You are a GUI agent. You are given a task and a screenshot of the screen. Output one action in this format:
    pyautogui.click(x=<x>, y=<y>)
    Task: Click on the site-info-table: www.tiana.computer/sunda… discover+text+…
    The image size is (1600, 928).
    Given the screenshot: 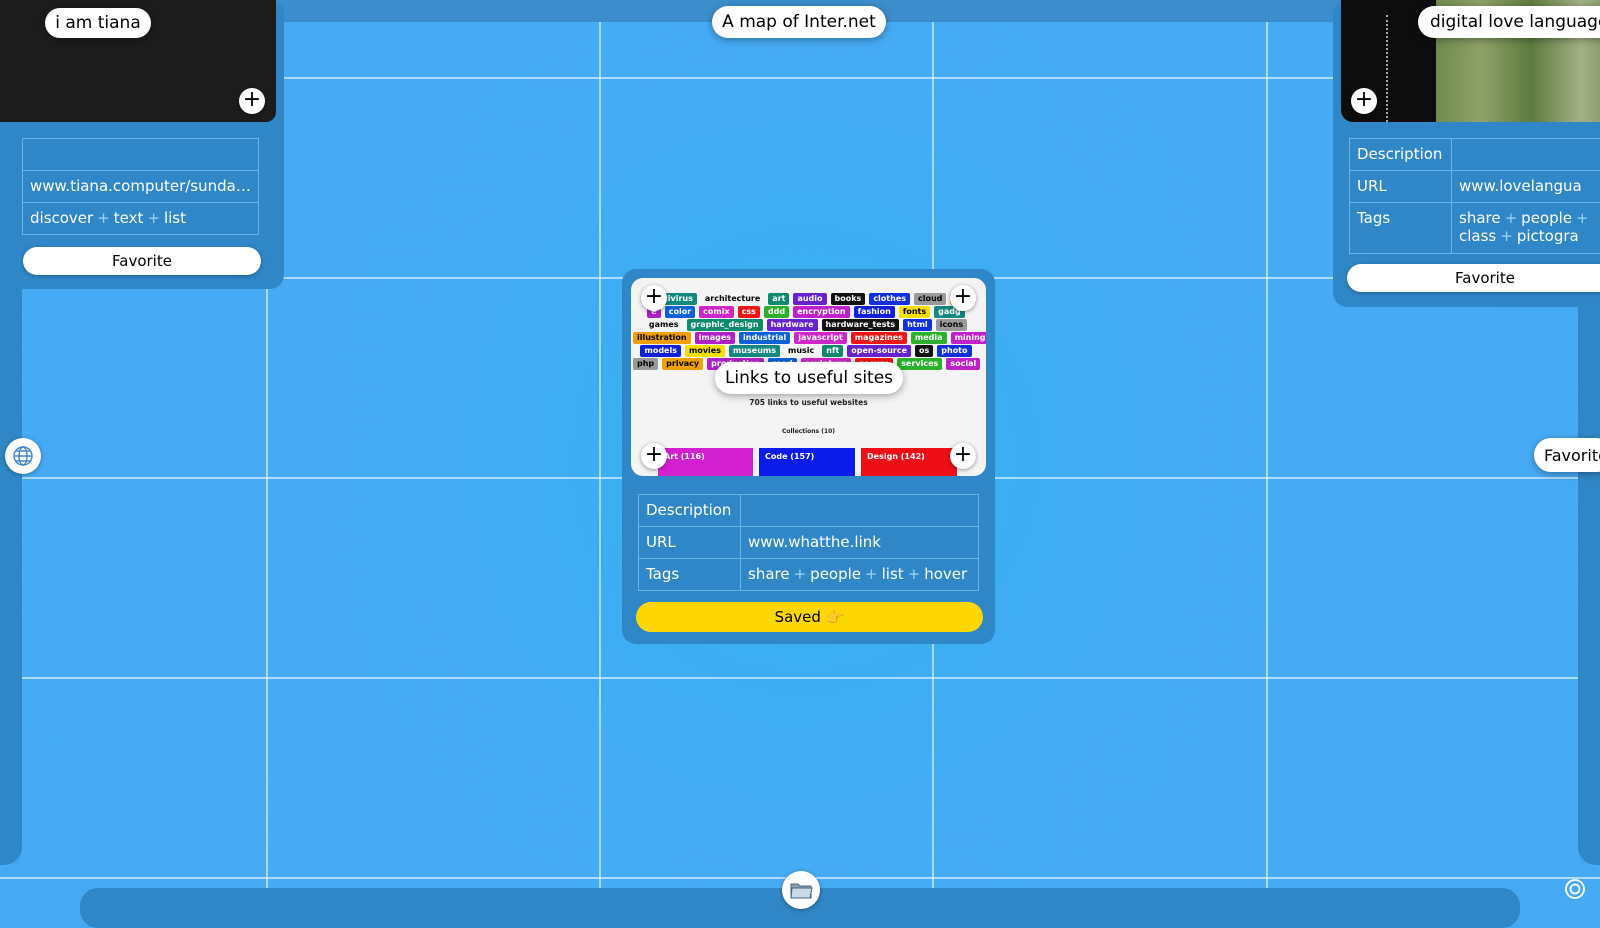 What is the action you would take?
    pyautogui.click(x=140, y=186)
    